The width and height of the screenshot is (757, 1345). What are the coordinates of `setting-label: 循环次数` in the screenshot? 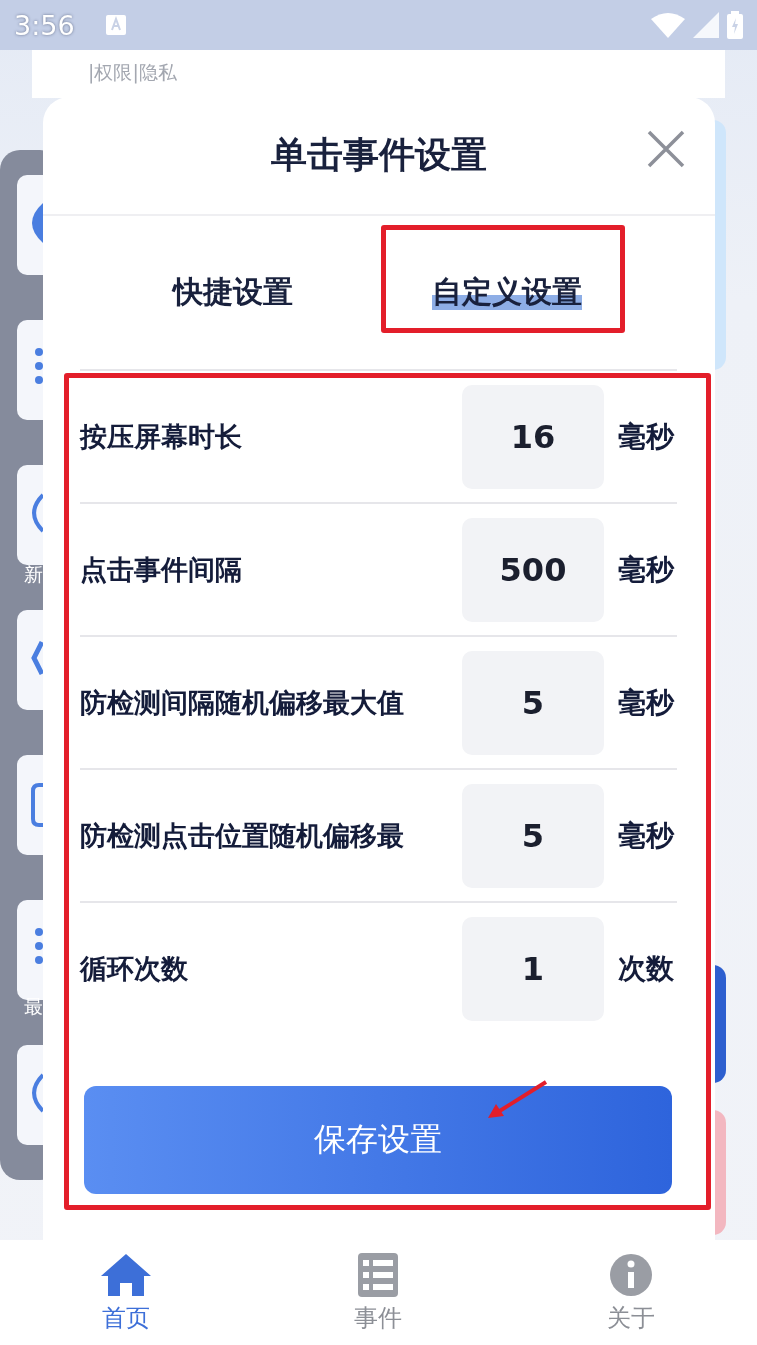 It's located at (134, 968).